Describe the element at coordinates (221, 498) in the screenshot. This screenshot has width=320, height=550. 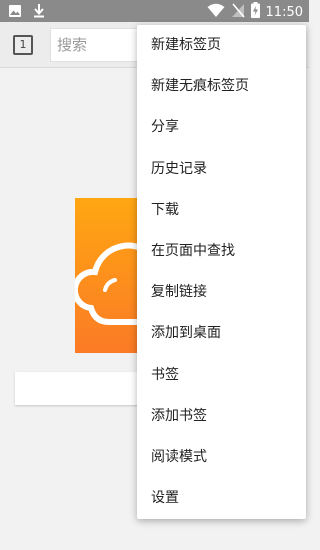
I see `menu-item-settings: 设置` at that location.